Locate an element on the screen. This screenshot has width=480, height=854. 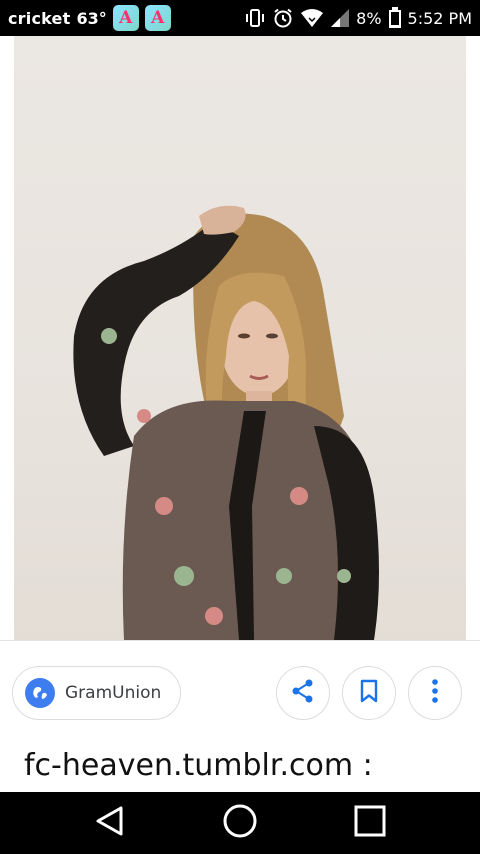
status-bar: cricket 63° A A 8% 5:52 PM is located at coordinates (240, 18).